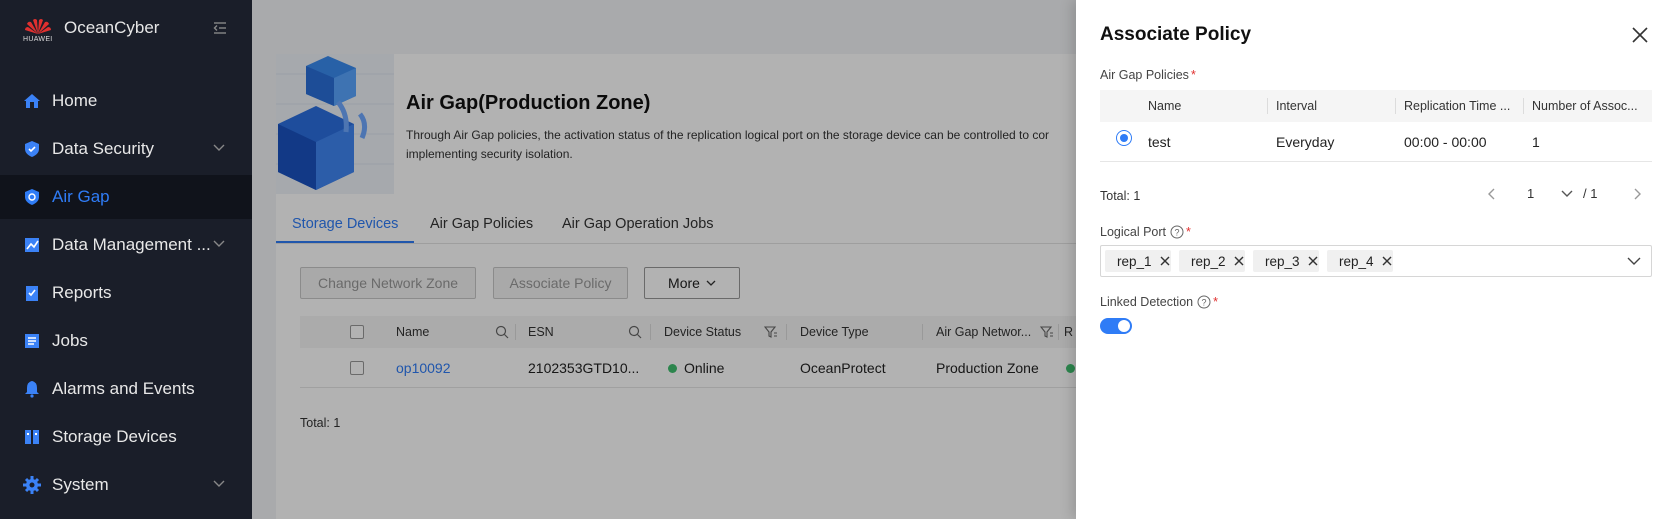 The image size is (1668, 519). I want to click on sidebar-item-label: Air Gap, so click(81, 196).